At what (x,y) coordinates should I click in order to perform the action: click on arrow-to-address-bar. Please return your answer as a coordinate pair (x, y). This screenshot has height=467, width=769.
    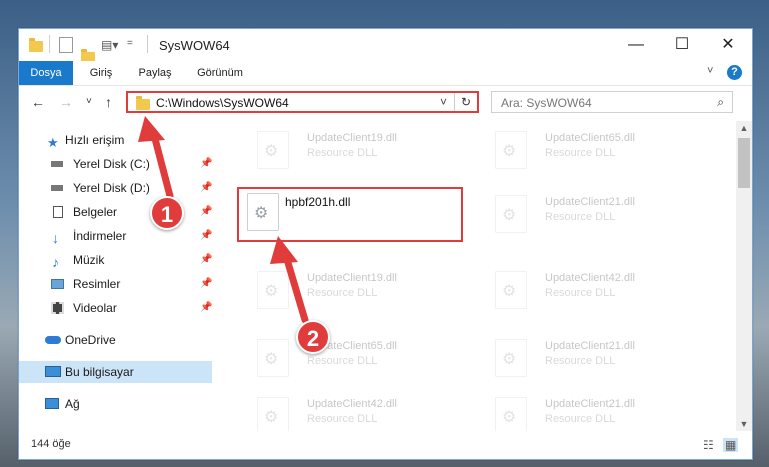
    Looking at the image, I should click on (161, 163).